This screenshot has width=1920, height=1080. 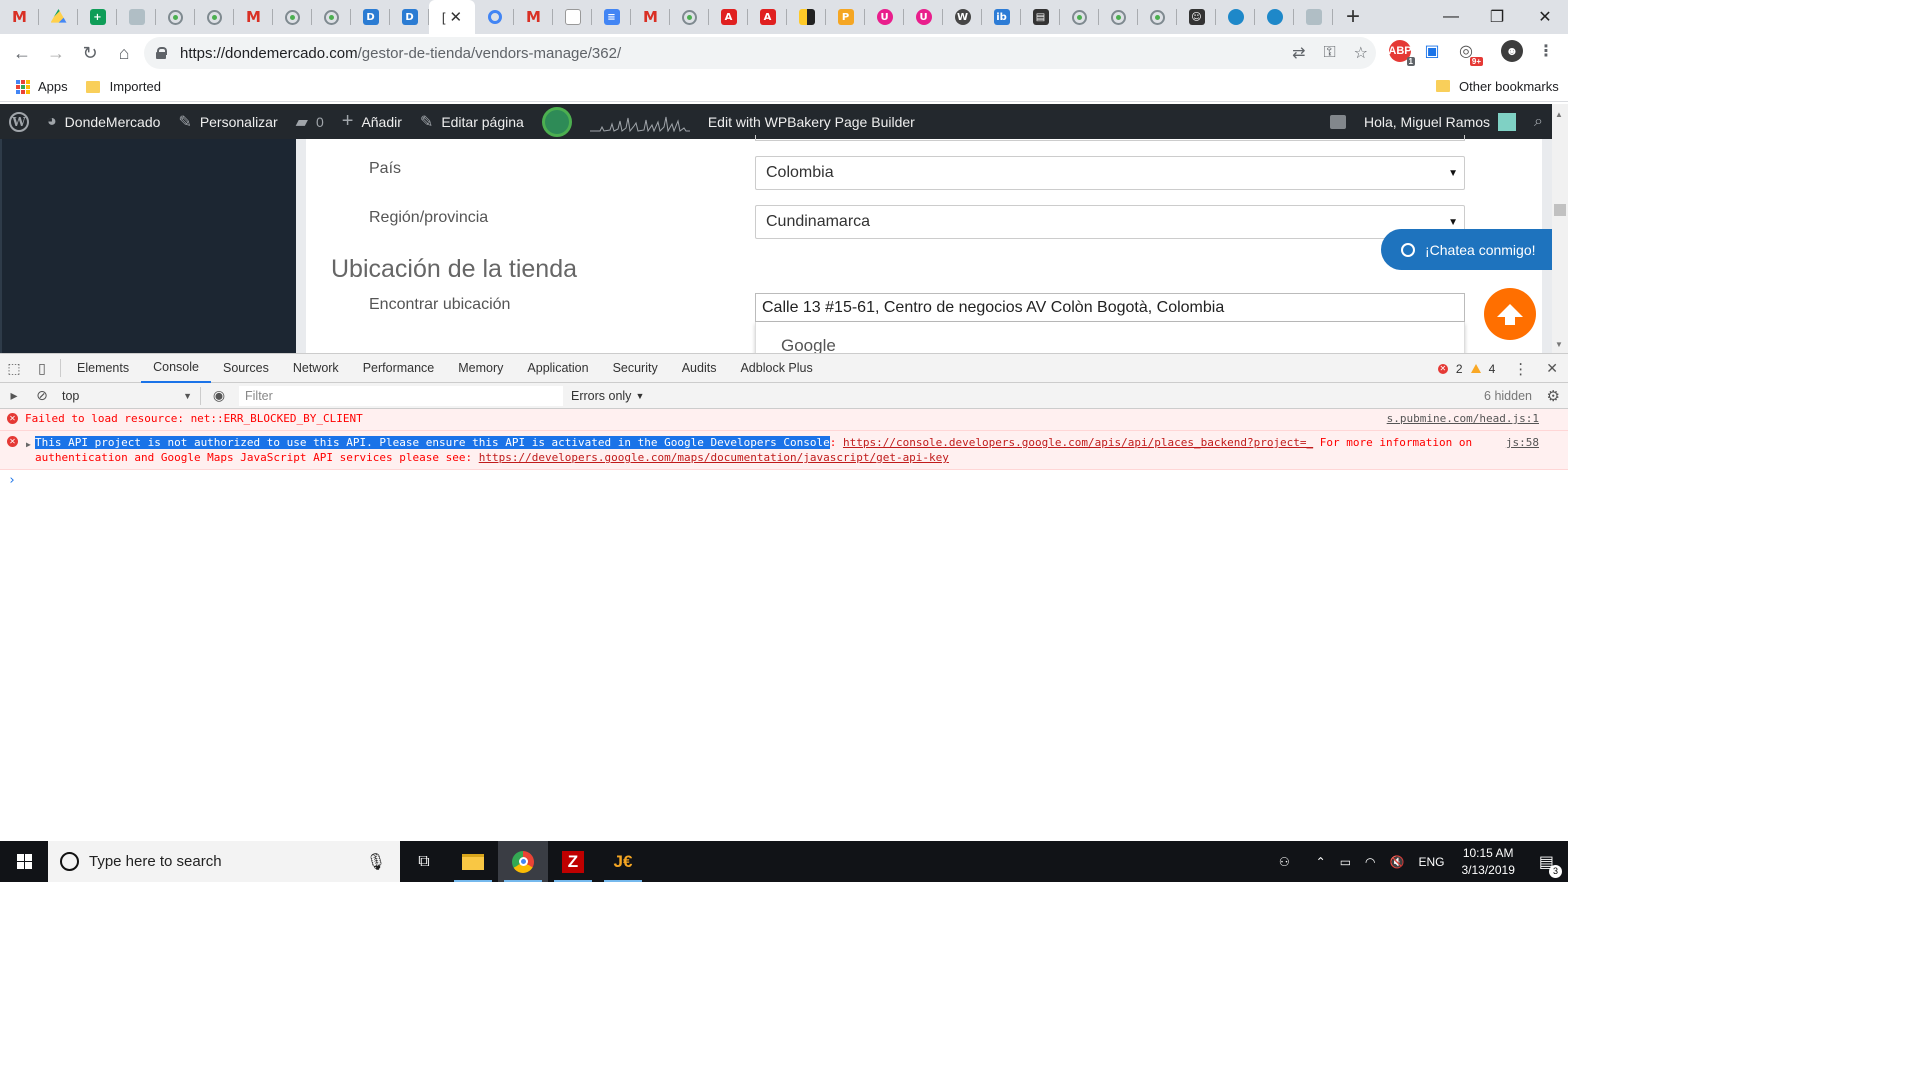 I want to click on wp-seo-menu, so click(x=557, y=121).